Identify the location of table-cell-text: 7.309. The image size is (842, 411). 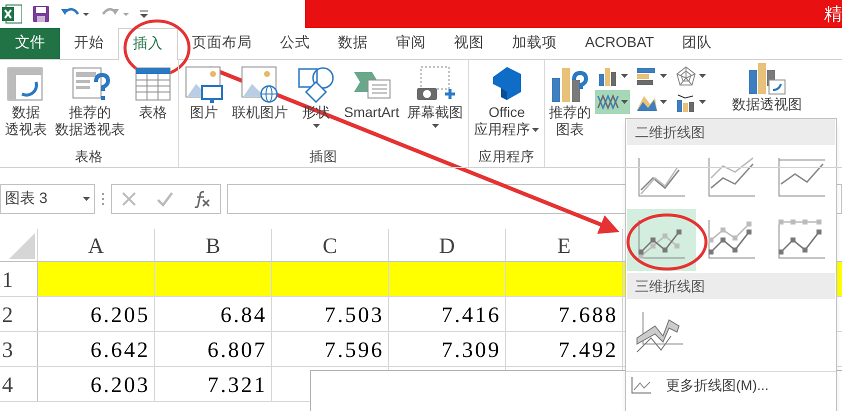
(471, 350).